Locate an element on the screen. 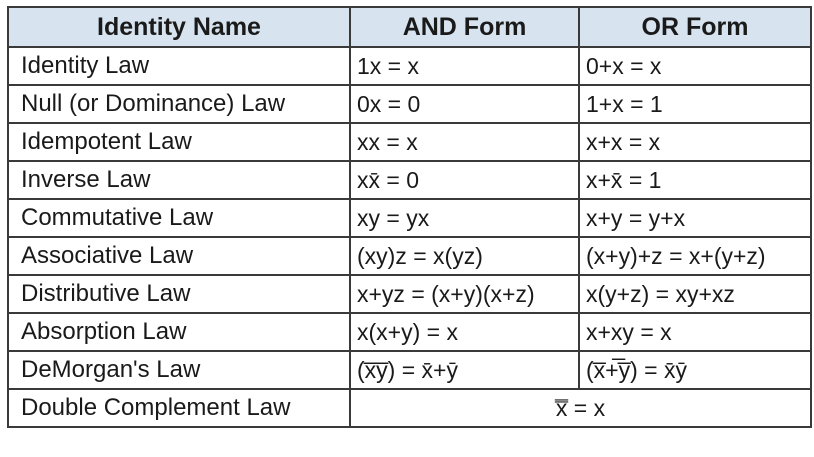  header-identity-name: Identity Name is located at coordinates (179, 27).